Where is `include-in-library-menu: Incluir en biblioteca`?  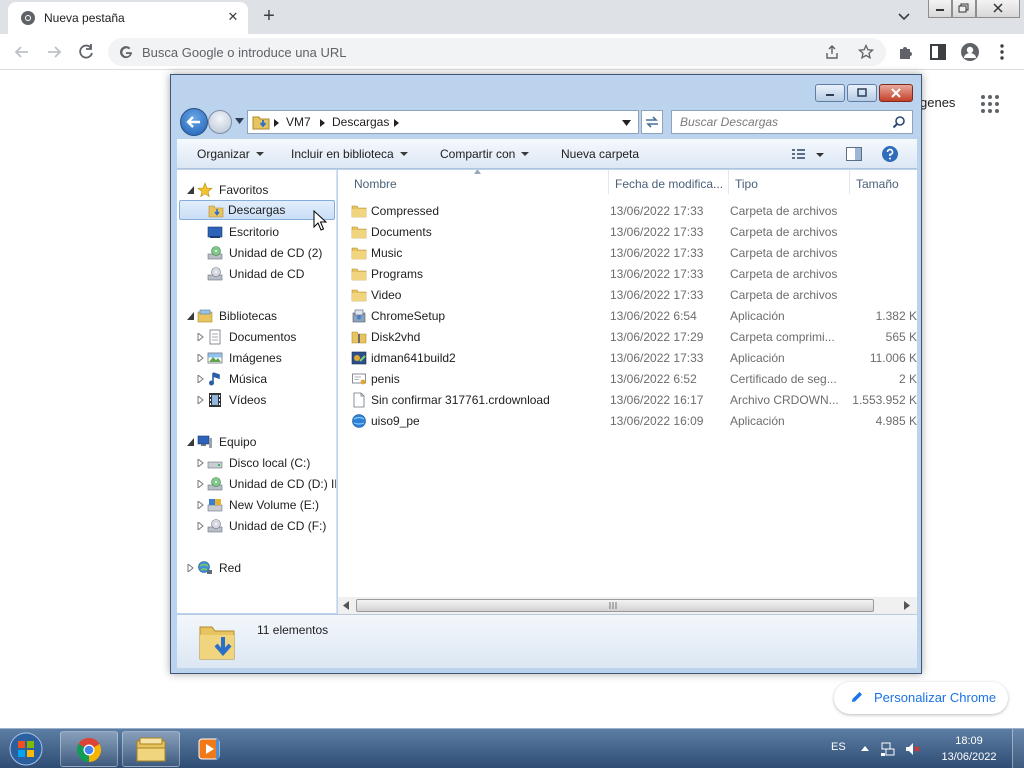
include-in-library-menu: Incluir en biblioteca is located at coordinates (349, 154).